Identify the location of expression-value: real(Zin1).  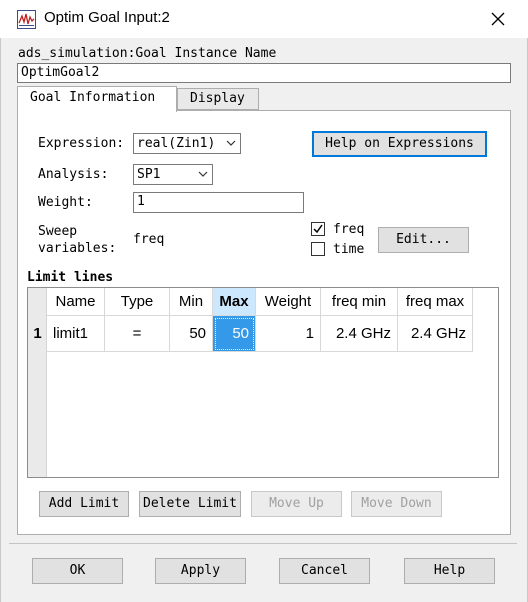
(176, 143).